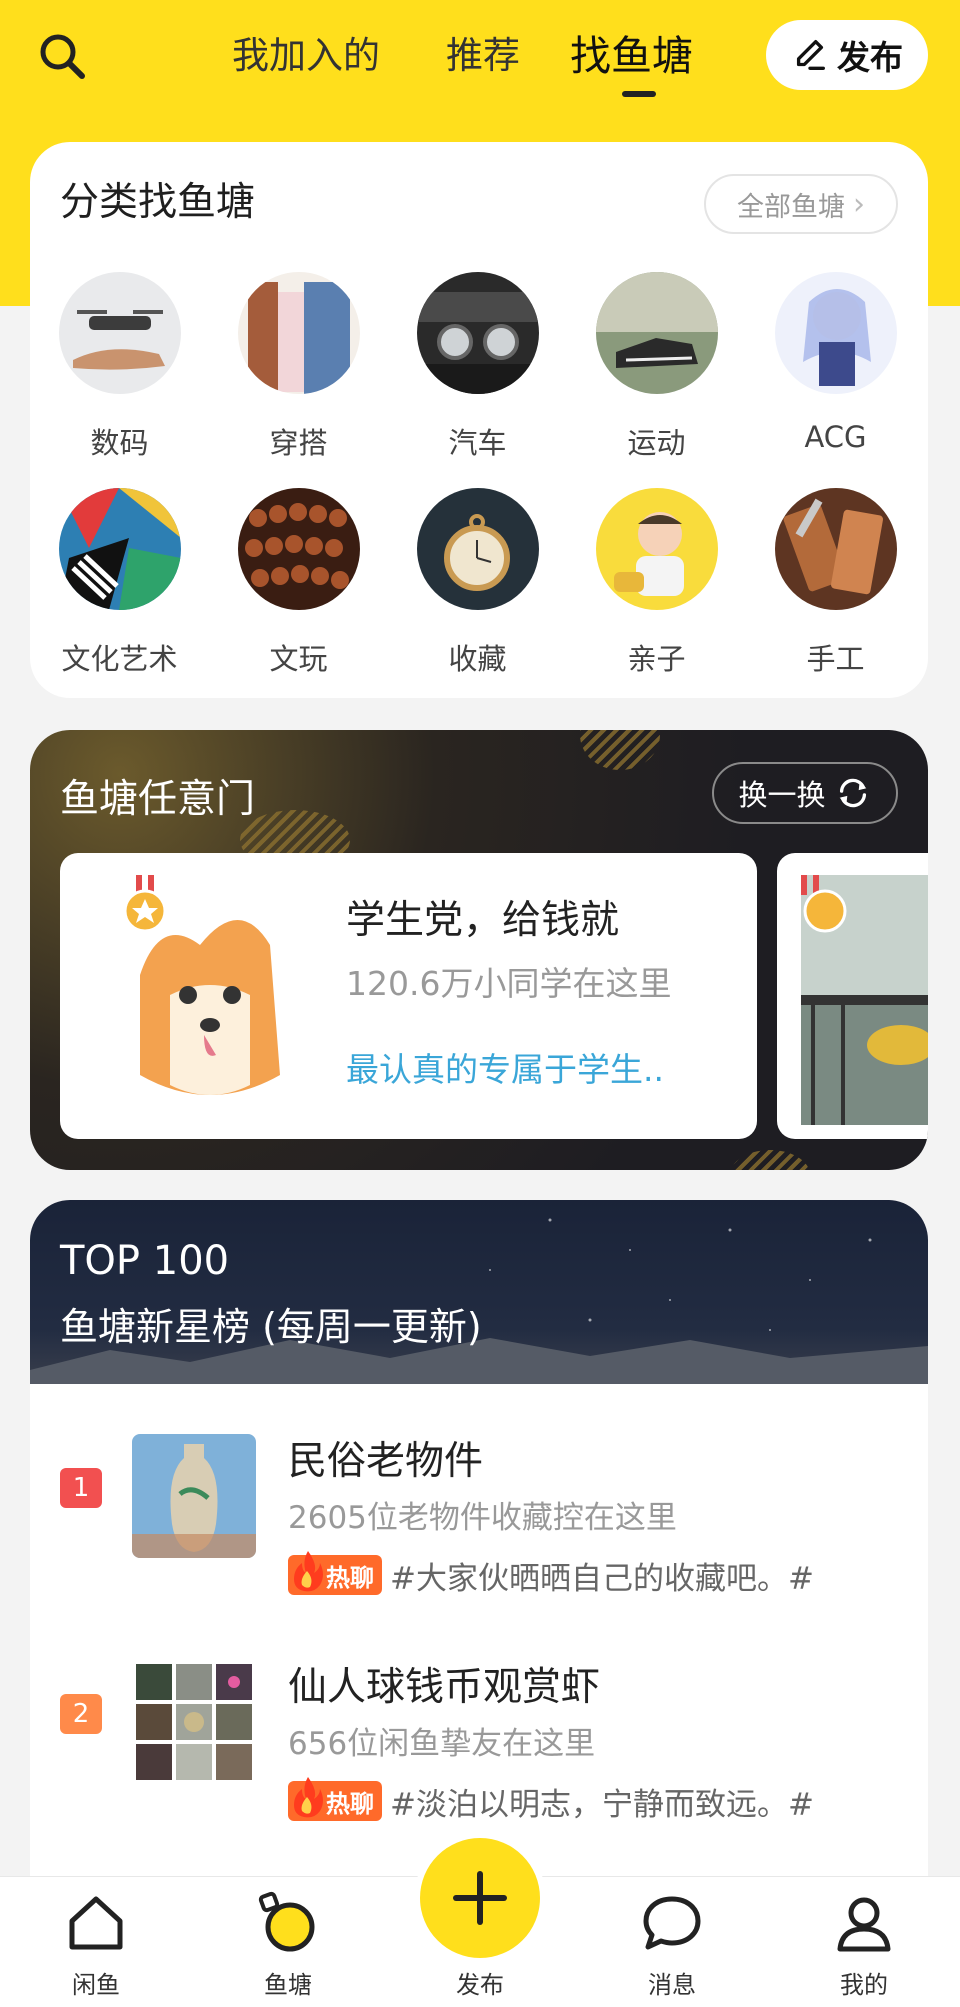  Describe the element at coordinates (656, 659) in the screenshot. I see `category-label: 亲子` at that location.